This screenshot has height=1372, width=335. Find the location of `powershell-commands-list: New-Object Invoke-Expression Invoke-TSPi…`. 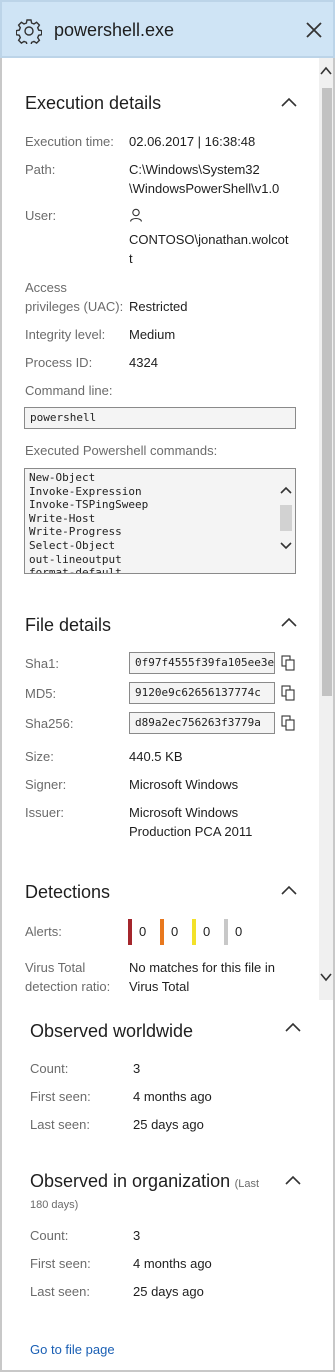

powershell-commands-list: New-Object Invoke-Expression Invoke-TSPi… is located at coordinates (160, 521).